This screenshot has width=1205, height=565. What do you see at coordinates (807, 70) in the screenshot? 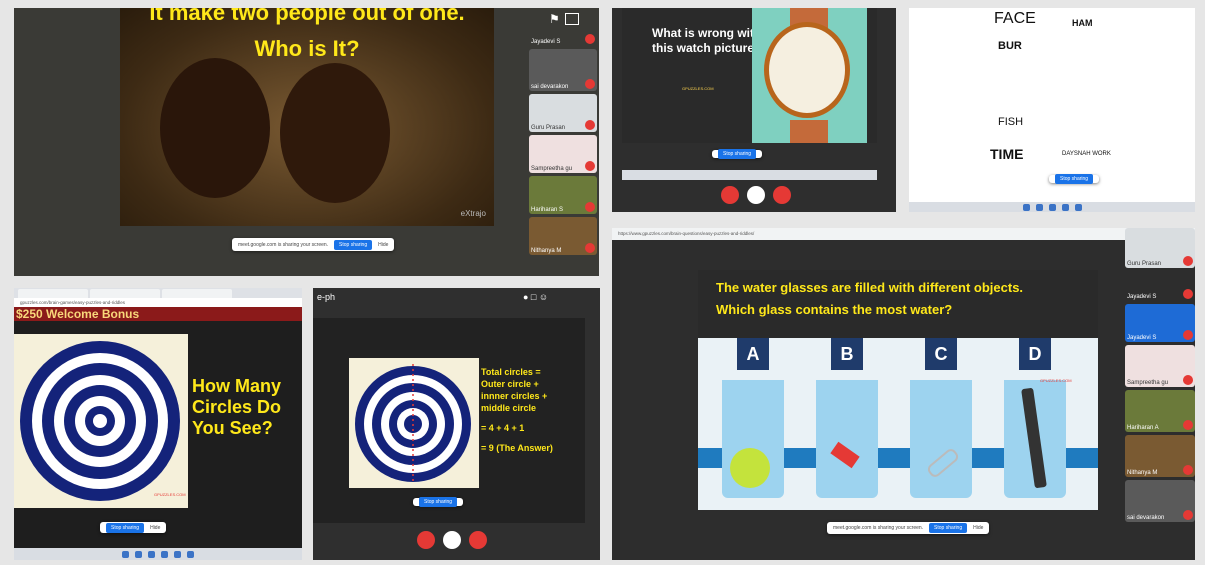
I see `watch-face` at bounding box center [807, 70].